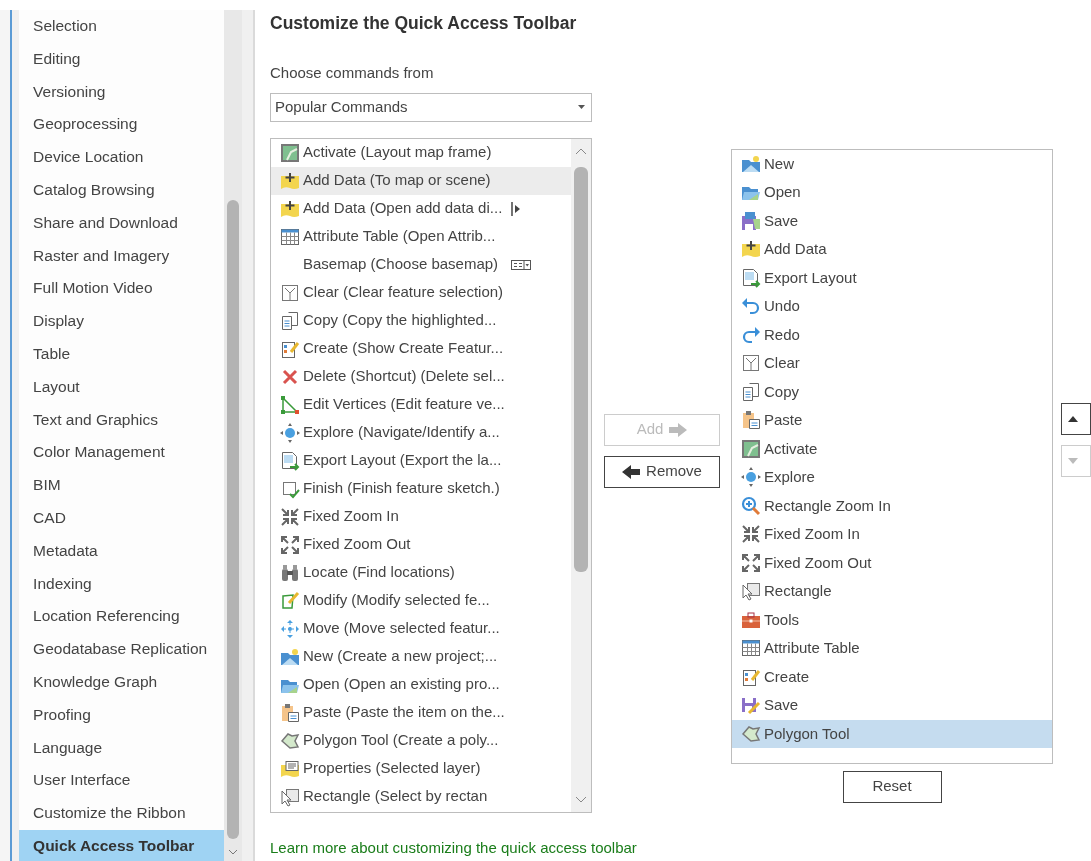 This screenshot has height=861, width=1091. What do you see at coordinates (122, 584) in the screenshot?
I see `sidebar-item: Indexing` at bounding box center [122, 584].